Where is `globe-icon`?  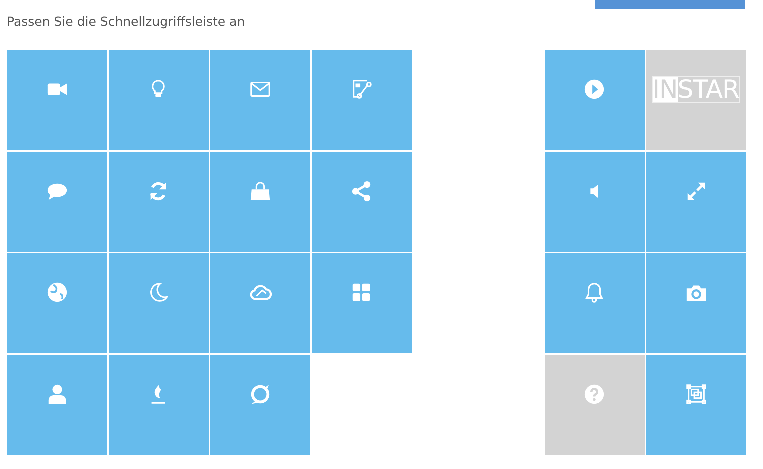 globe-icon is located at coordinates (57, 292).